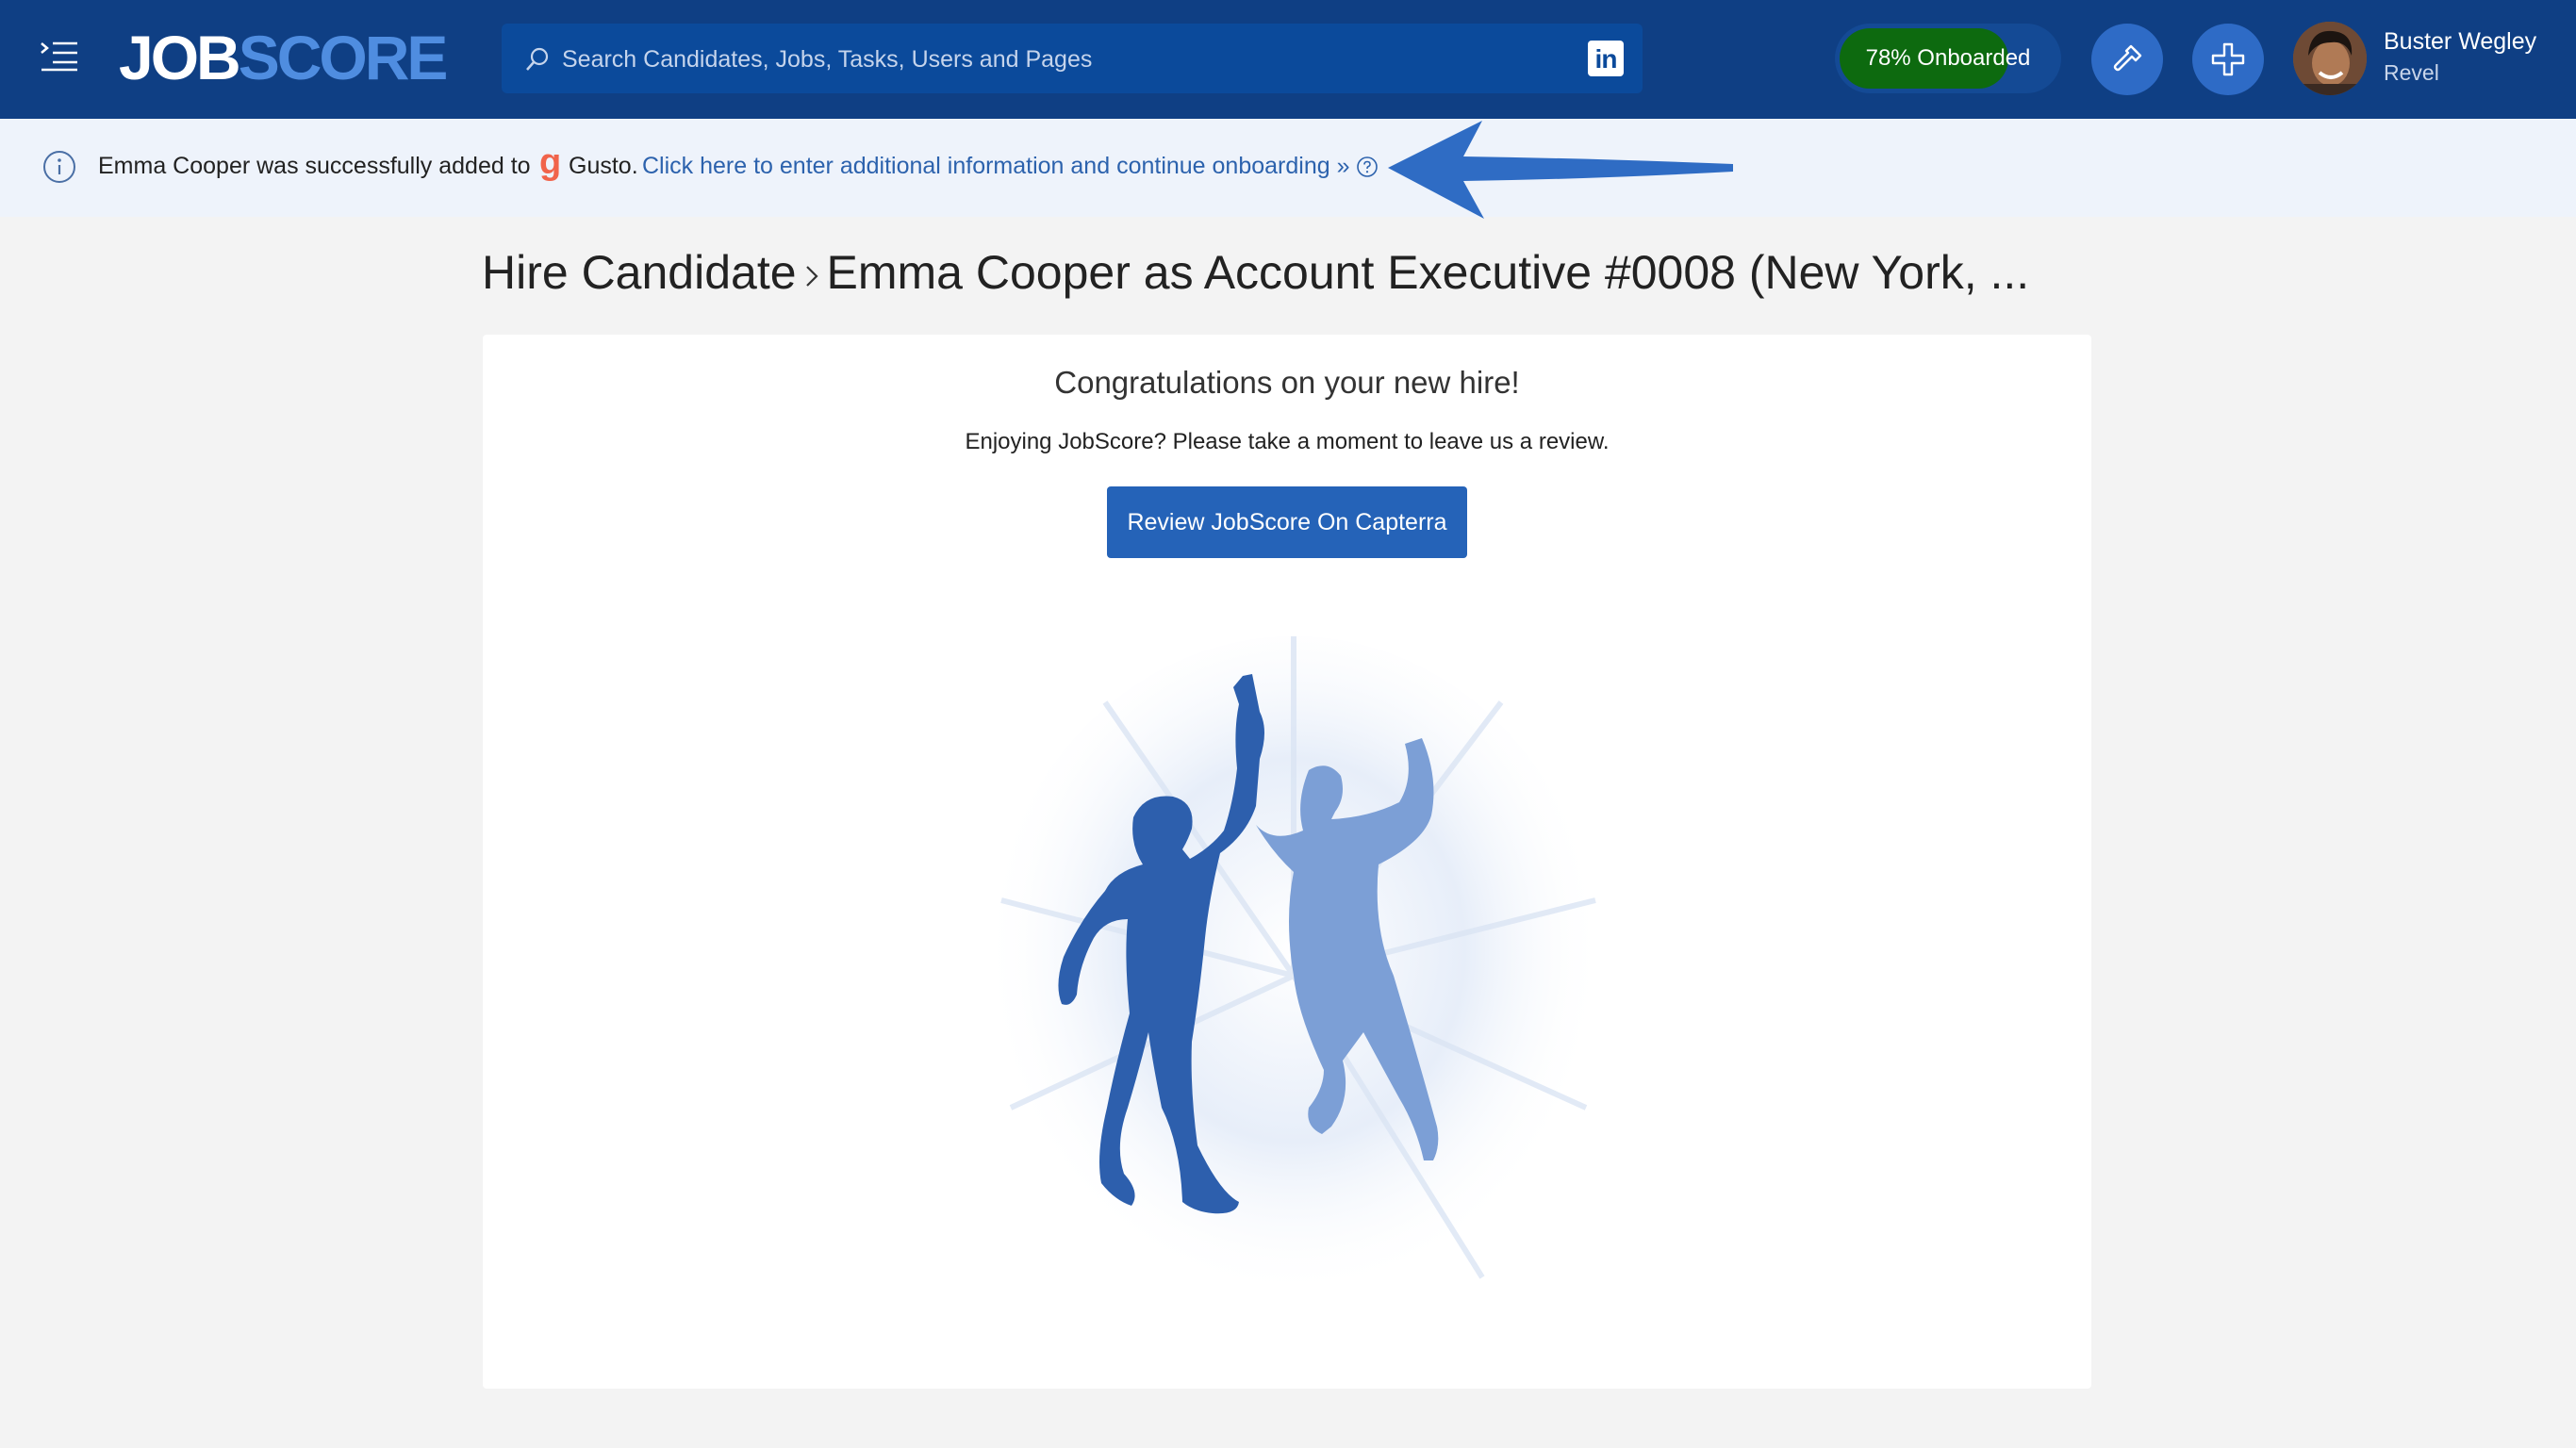 This screenshot has width=2576, height=1448. What do you see at coordinates (180, 57) in the screenshot?
I see `logo-part-job: JOB` at bounding box center [180, 57].